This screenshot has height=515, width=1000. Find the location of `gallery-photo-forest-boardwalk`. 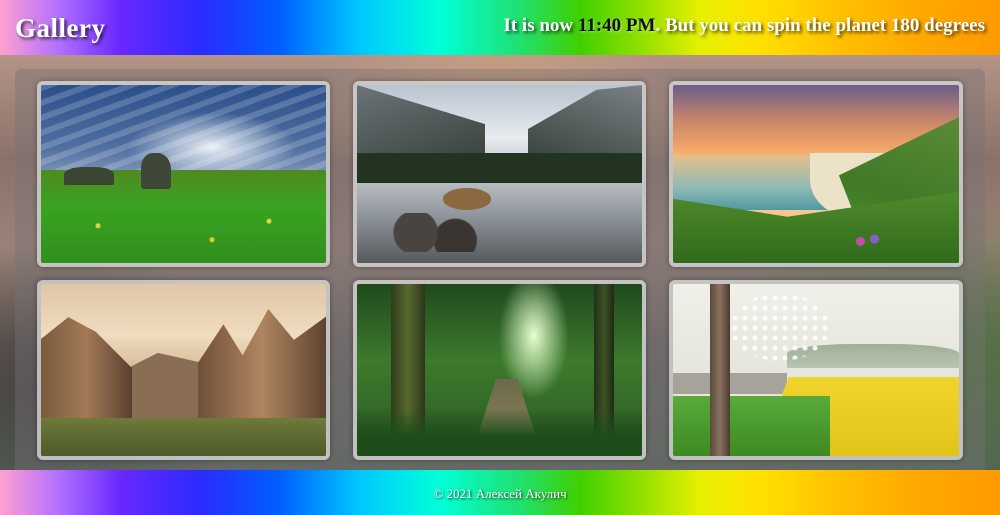

gallery-photo-forest-boardwalk is located at coordinates (499, 370).